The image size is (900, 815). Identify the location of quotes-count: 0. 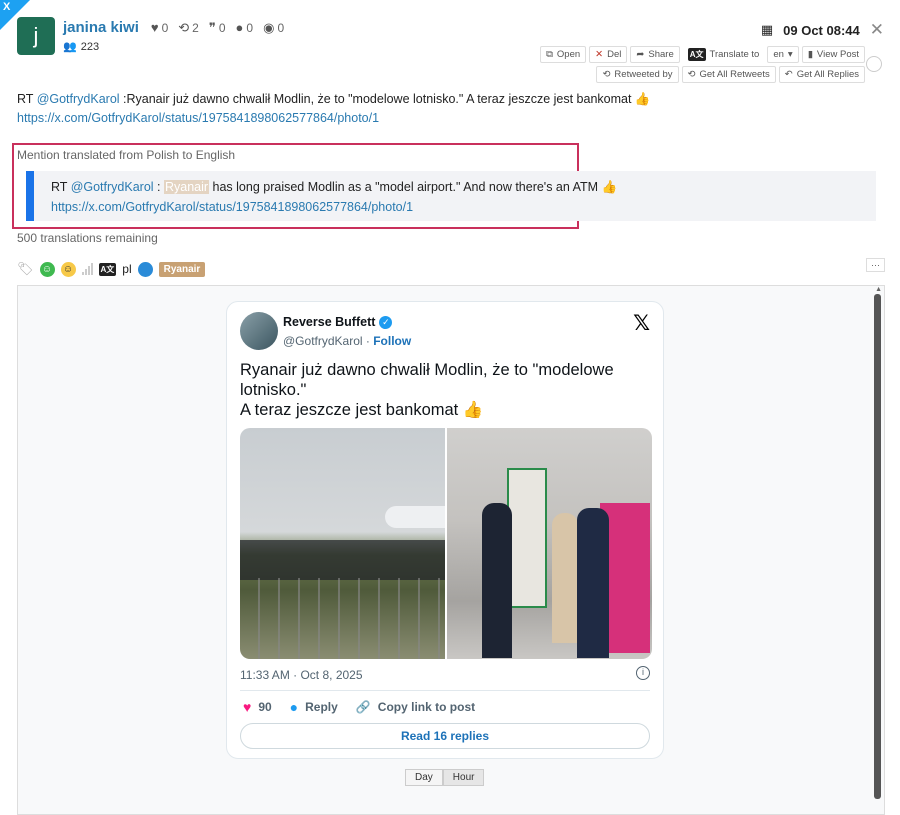
(222, 27).